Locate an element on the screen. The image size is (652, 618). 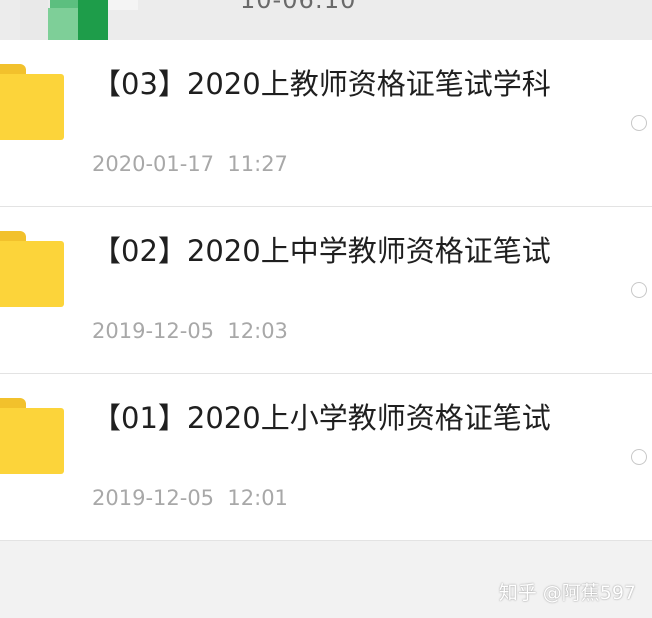
watermark-text: 知乎 @阿蕉597 is located at coordinates (567, 593).